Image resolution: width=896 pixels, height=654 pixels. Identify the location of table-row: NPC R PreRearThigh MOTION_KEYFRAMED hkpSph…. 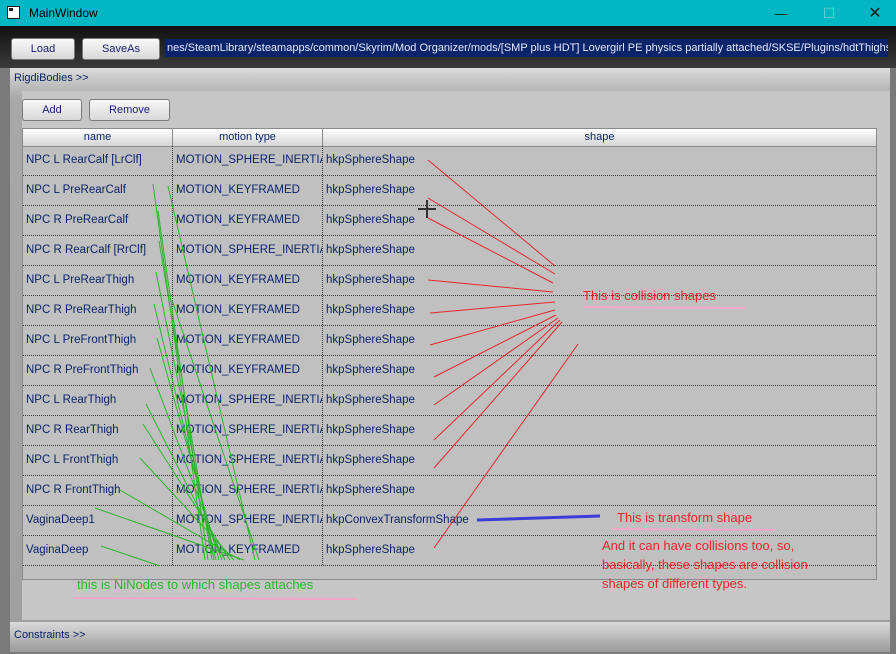
(449, 311).